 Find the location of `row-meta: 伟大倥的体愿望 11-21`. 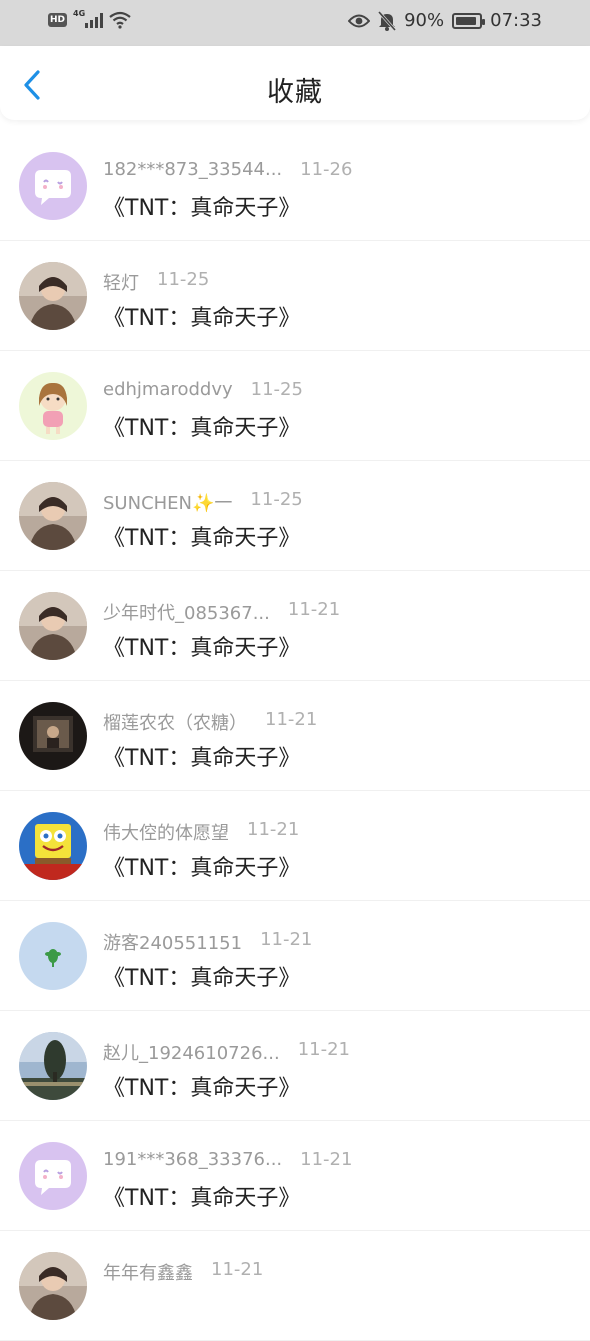

row-meta: 伟大倥的体愿望 11-21 is located at coordinates (336, 832).